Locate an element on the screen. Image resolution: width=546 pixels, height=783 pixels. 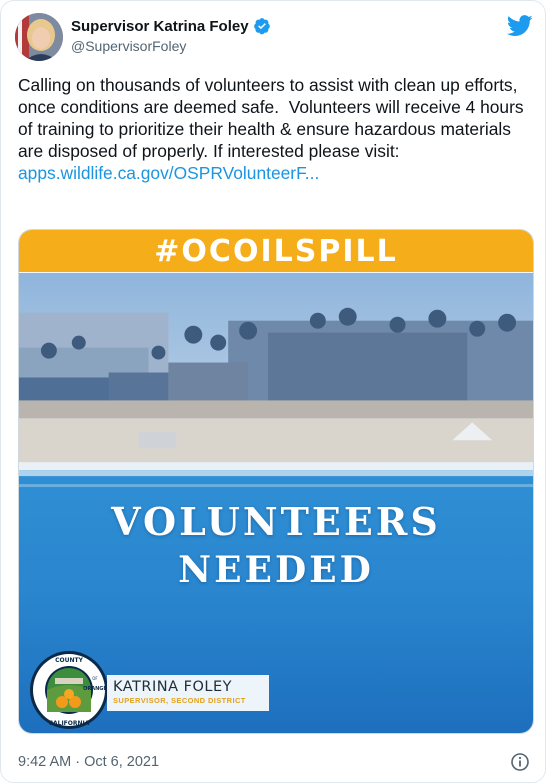
name-row: Supervisor Katrina Foley is located at coordinates (171, 26).